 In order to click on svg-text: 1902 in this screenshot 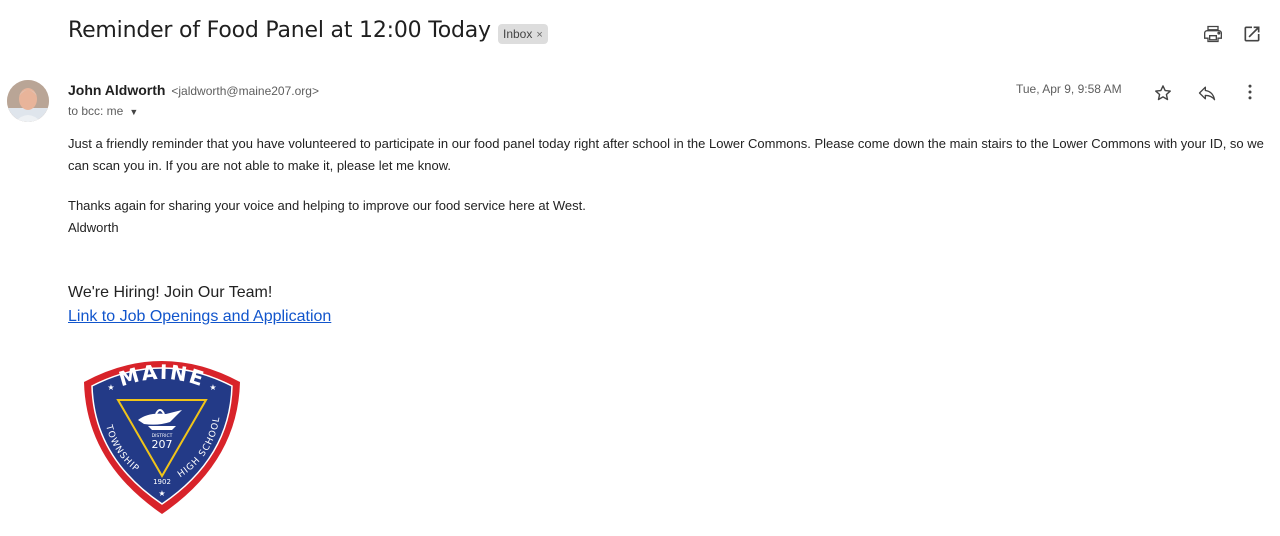, I will do `click(162, 482)`.